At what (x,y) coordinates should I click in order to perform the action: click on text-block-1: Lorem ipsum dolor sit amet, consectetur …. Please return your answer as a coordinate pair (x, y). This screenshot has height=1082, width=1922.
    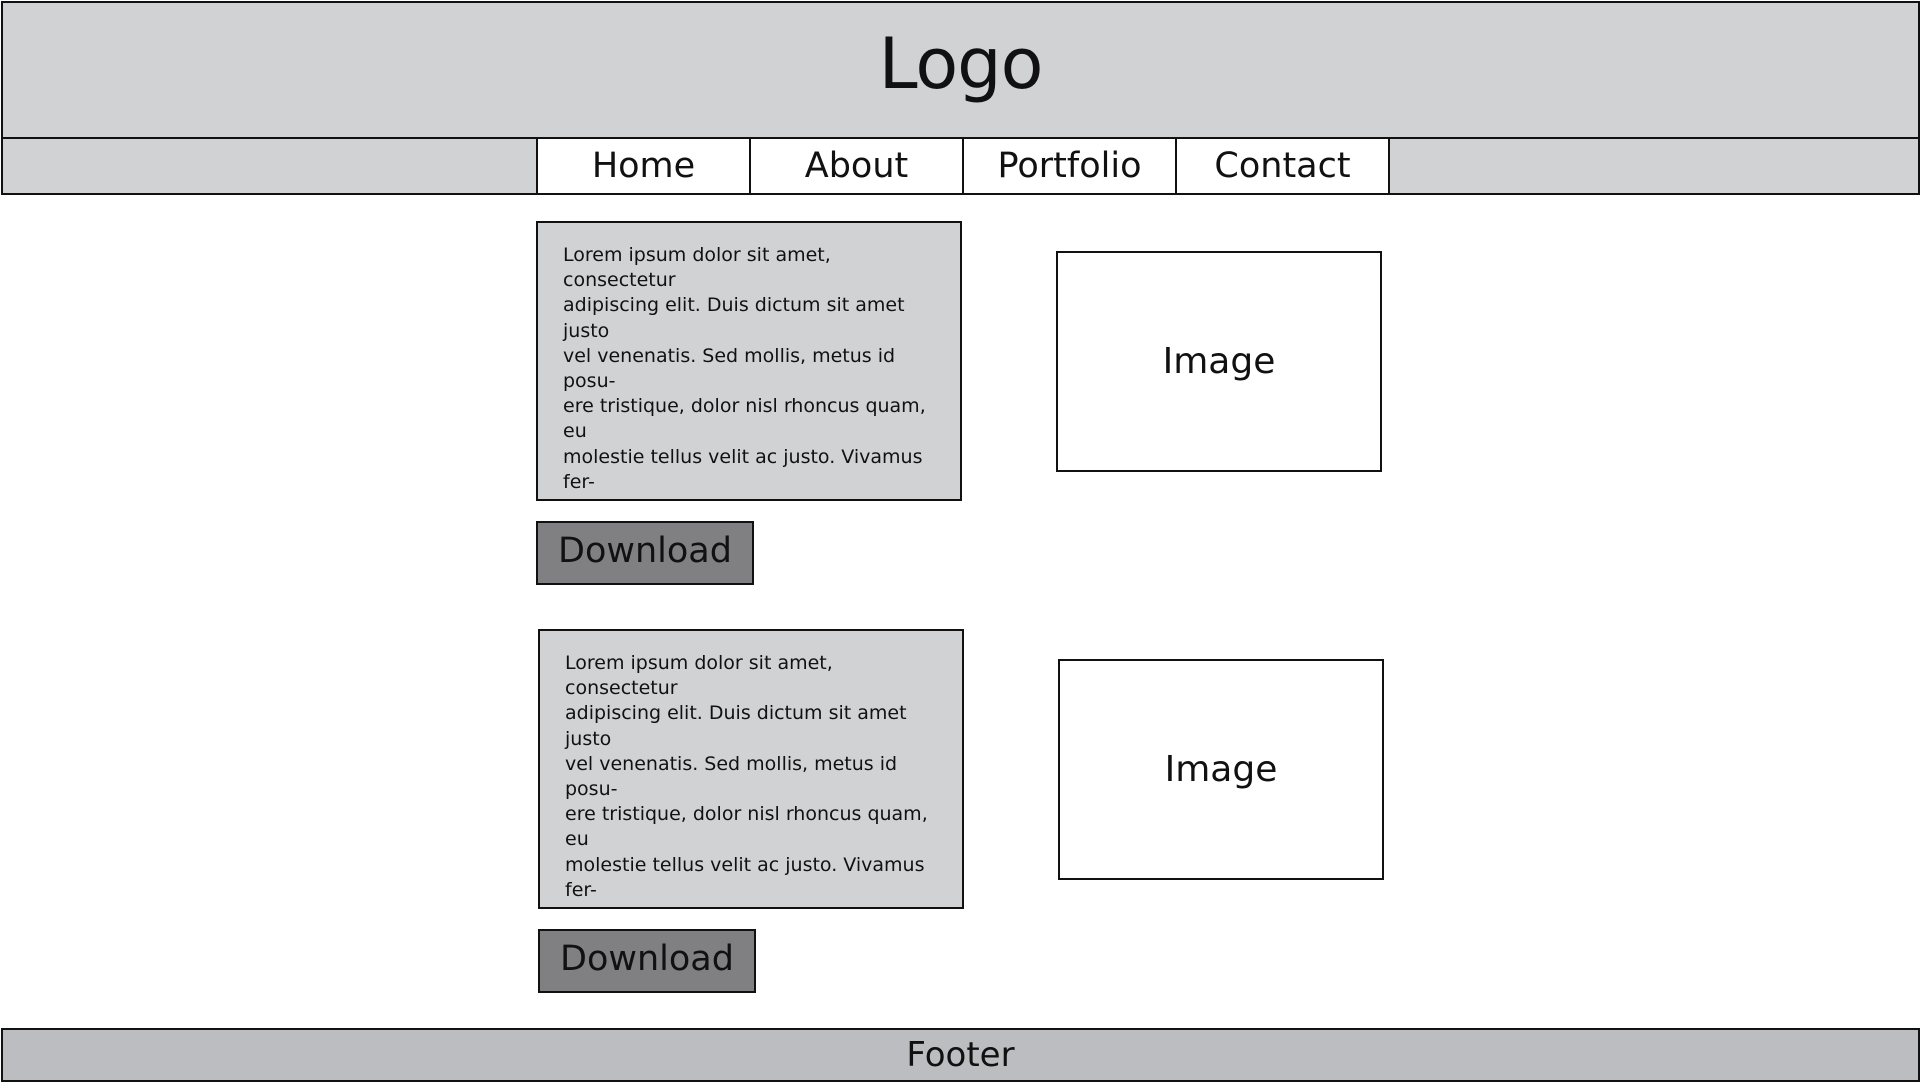
    Looking at the image, I should click on (749, 361).